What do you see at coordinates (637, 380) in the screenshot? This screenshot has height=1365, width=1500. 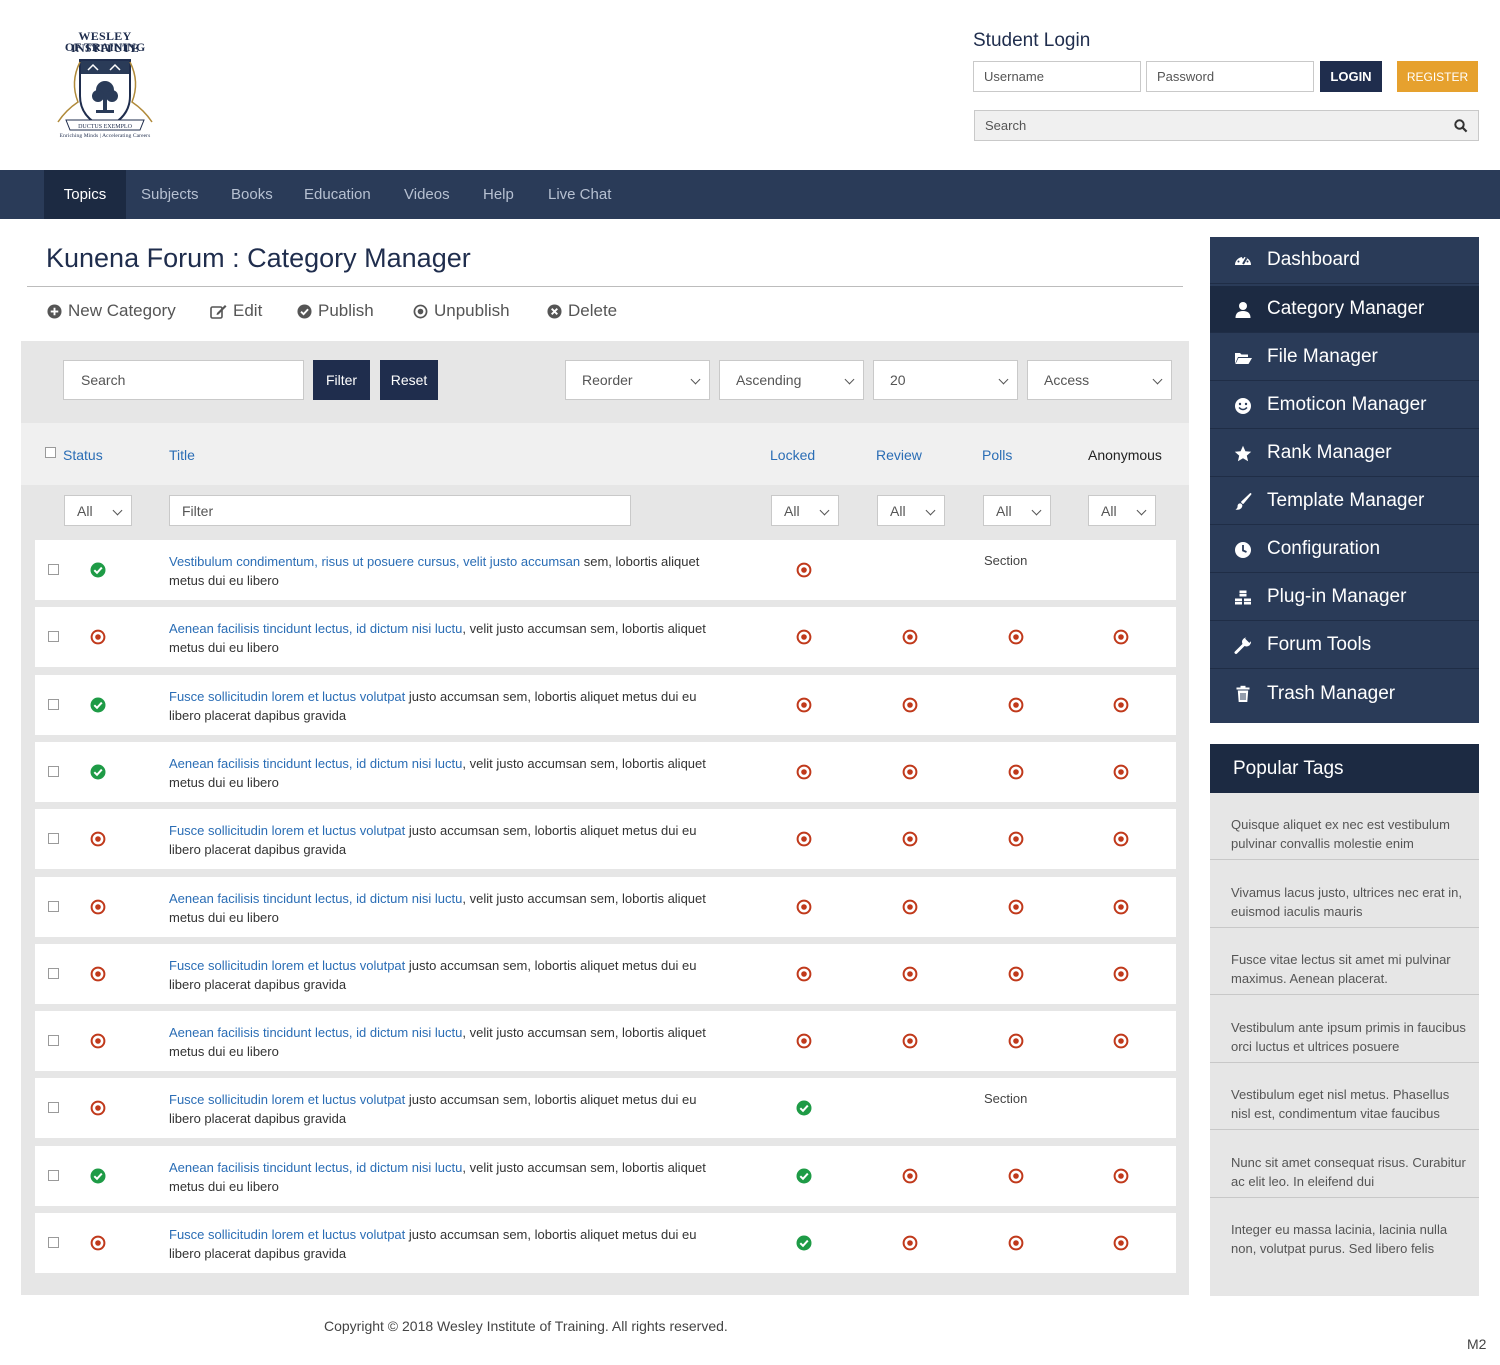 I see `ordering-select: Reorder` at bounding box center [637, 380].